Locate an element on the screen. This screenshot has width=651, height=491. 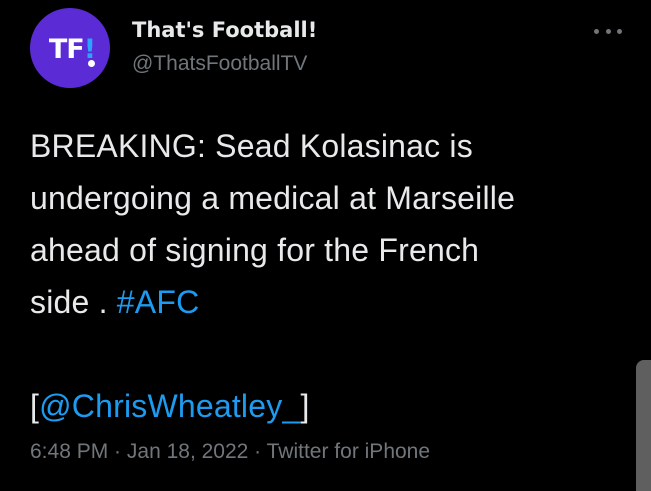
more-horizontal-icon is located at coordinates (608, 31).